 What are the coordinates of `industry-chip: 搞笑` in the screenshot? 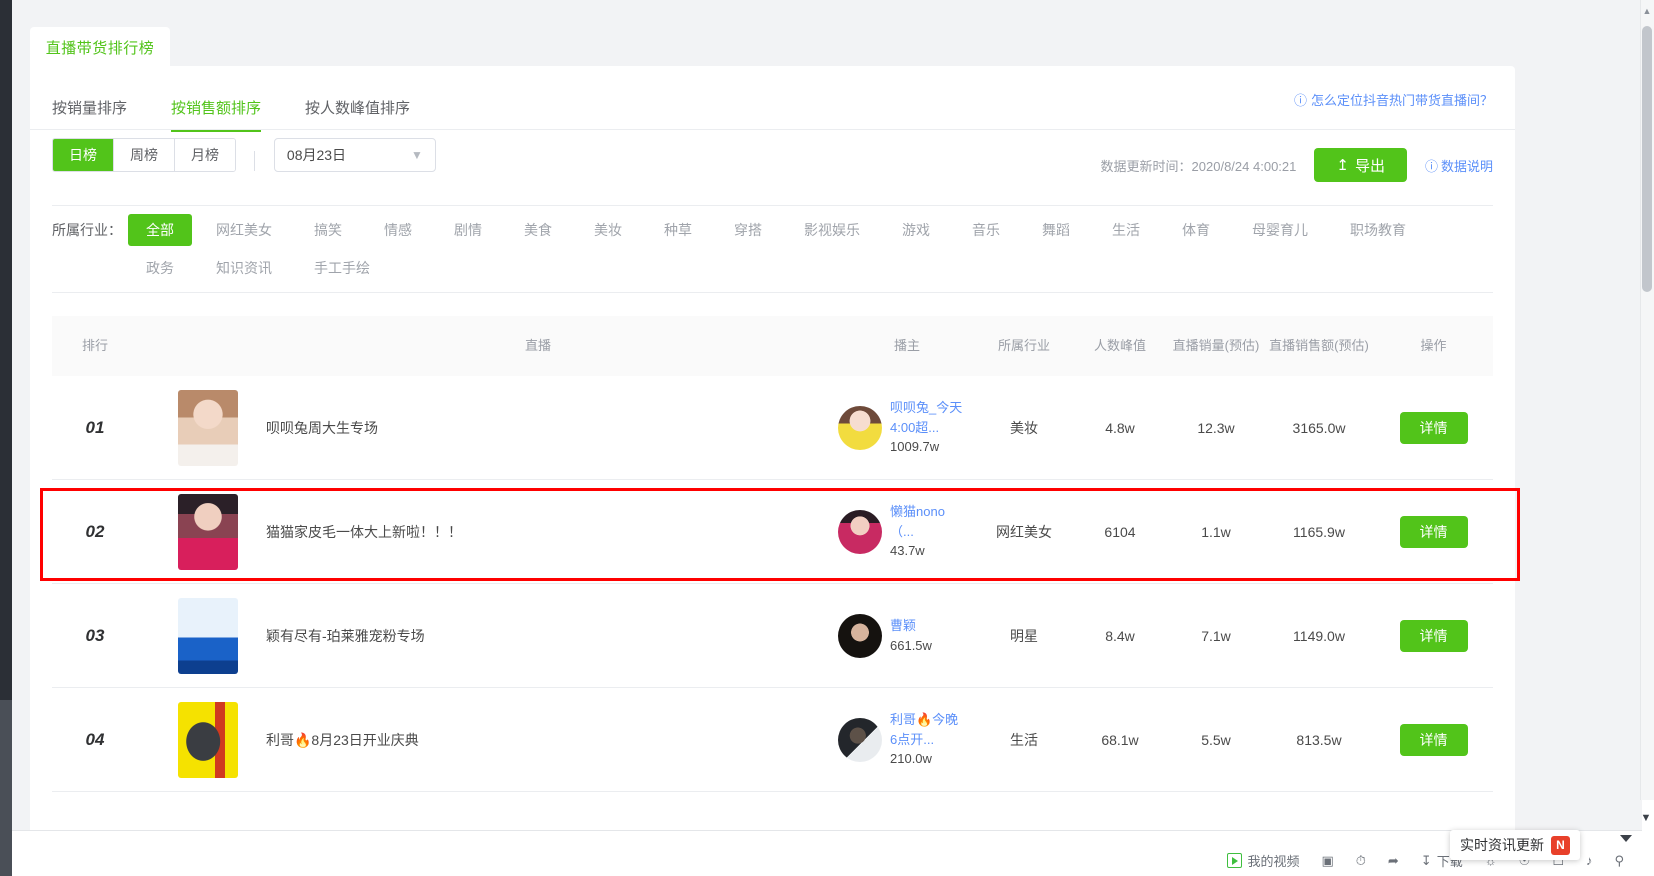 It's located at (328, 230).